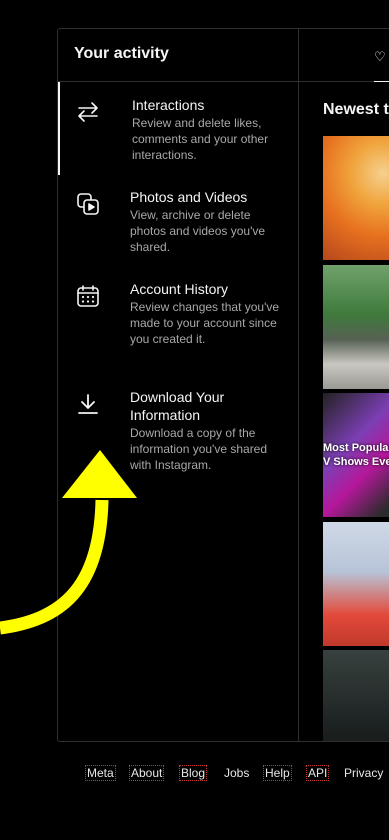 The image size is (389, 840). I want to click on footer-link-privacy: Privacy, so click(363, 773).